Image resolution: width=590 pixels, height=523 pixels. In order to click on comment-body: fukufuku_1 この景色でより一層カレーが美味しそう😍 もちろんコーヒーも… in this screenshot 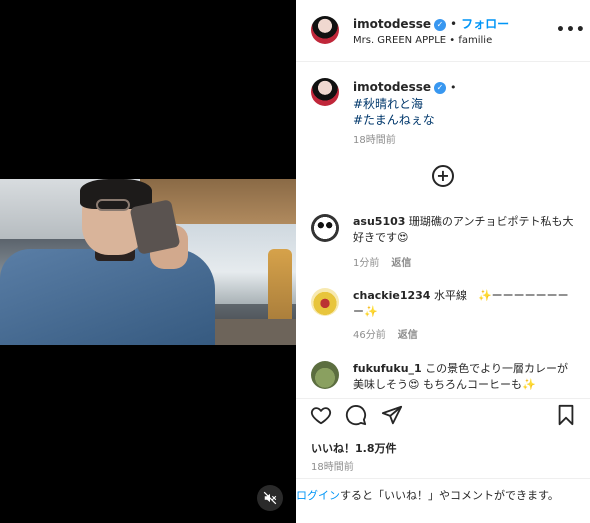, I will do `click(465, 377)`.